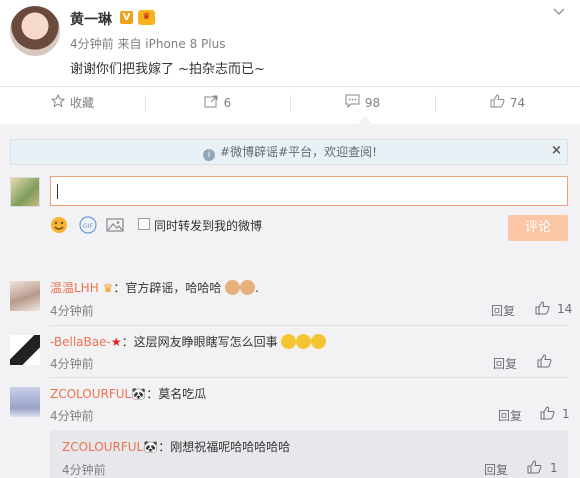  What do you see at coordinates (309, 191) in the screenshot?
I see `comment-input` at bounding box center [309, 191].